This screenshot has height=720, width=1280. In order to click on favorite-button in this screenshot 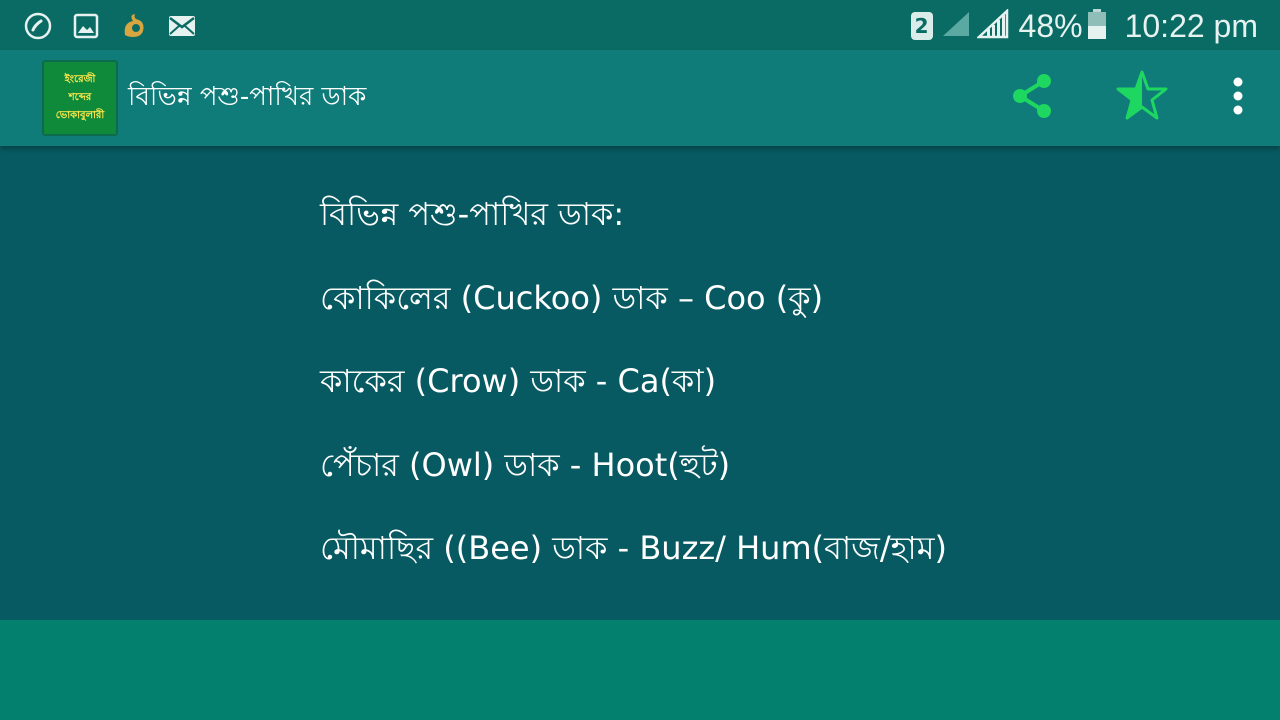, I will do `click(1142, 98)`.